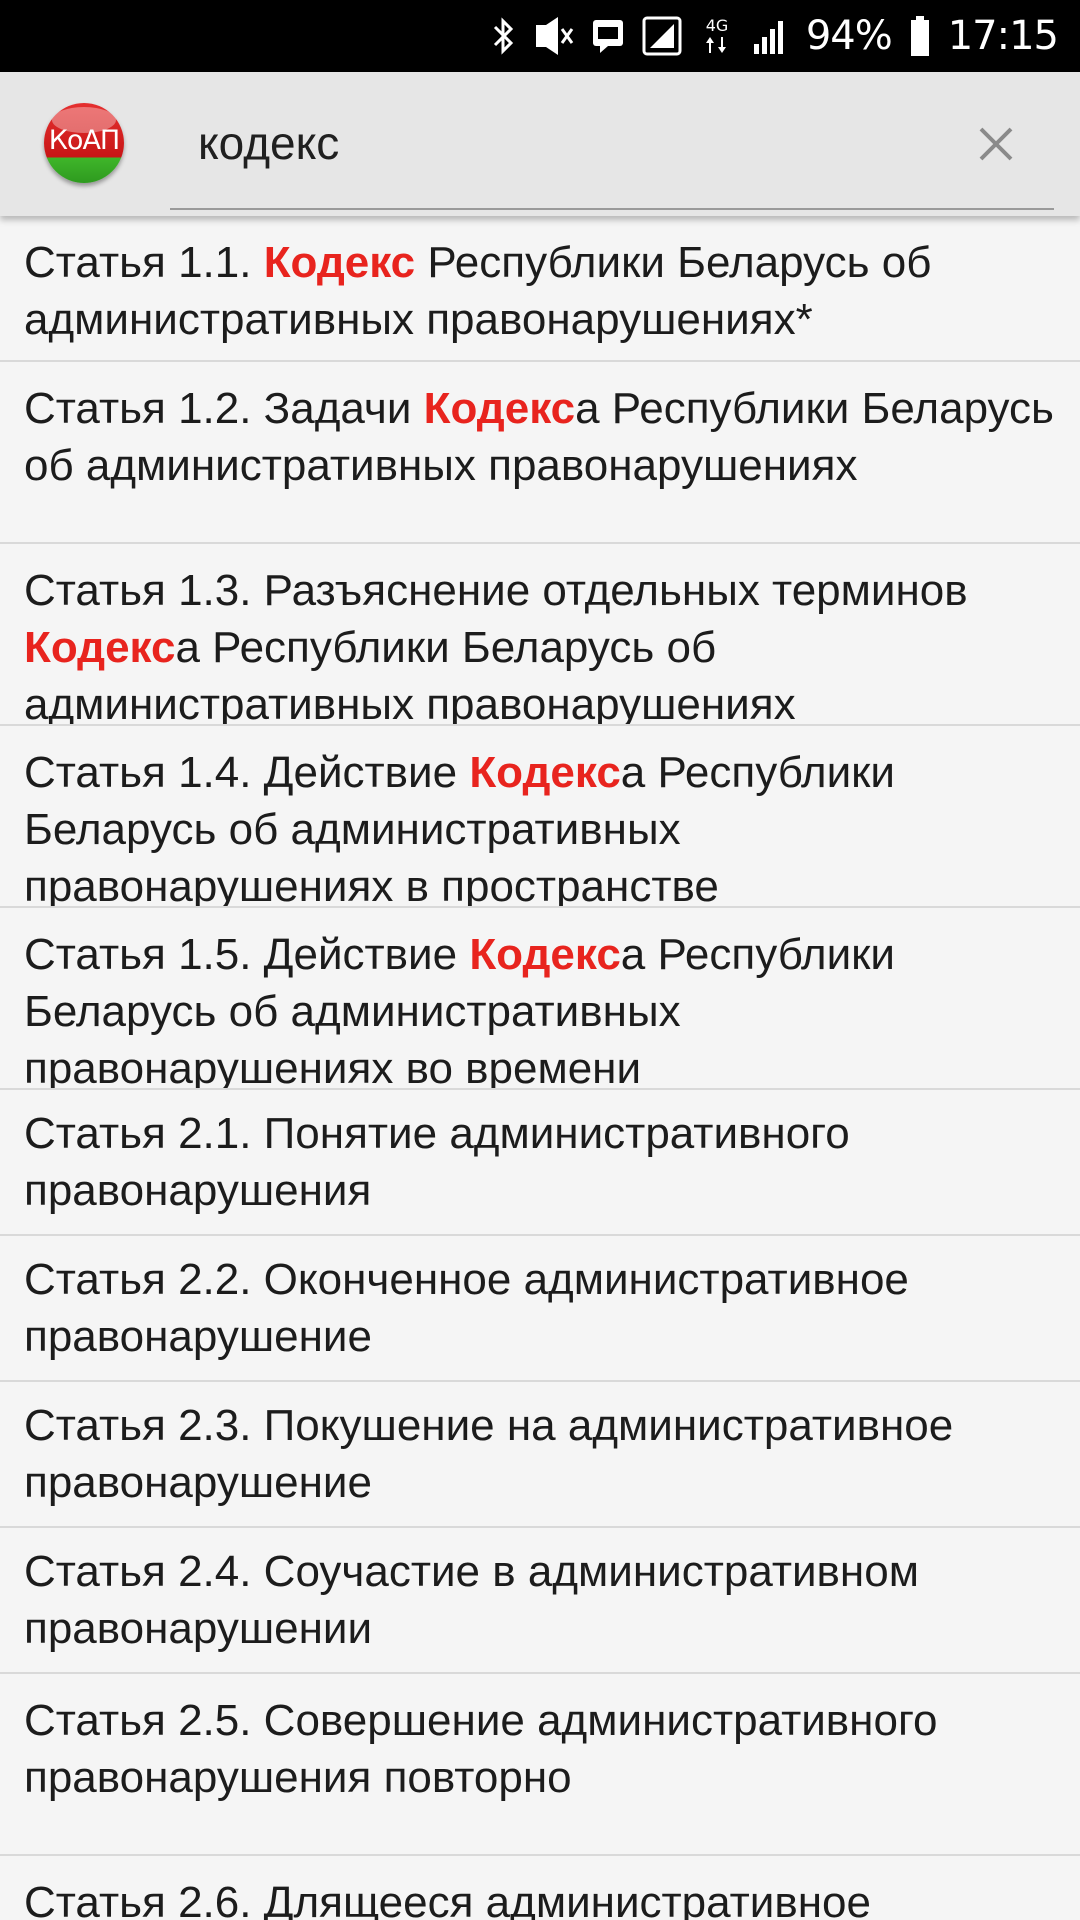  What do you see at coordinates (662, 36) in the screenshot?
I see `sim-signal-icon` at bounding box center [662, 36].